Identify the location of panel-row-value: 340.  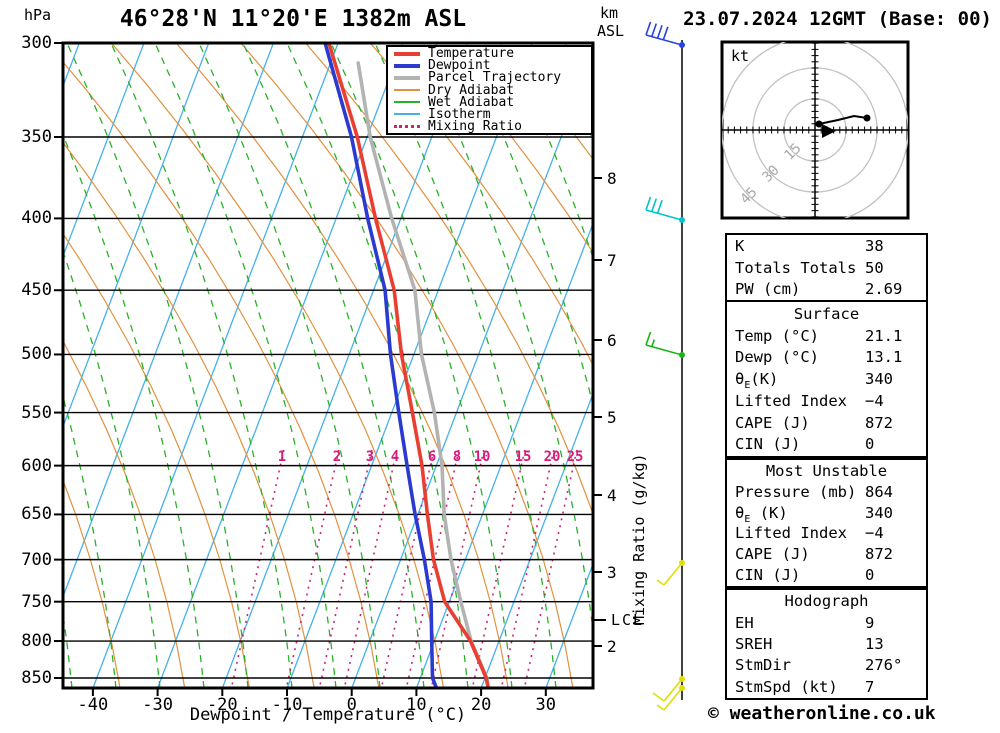
(879, 379).